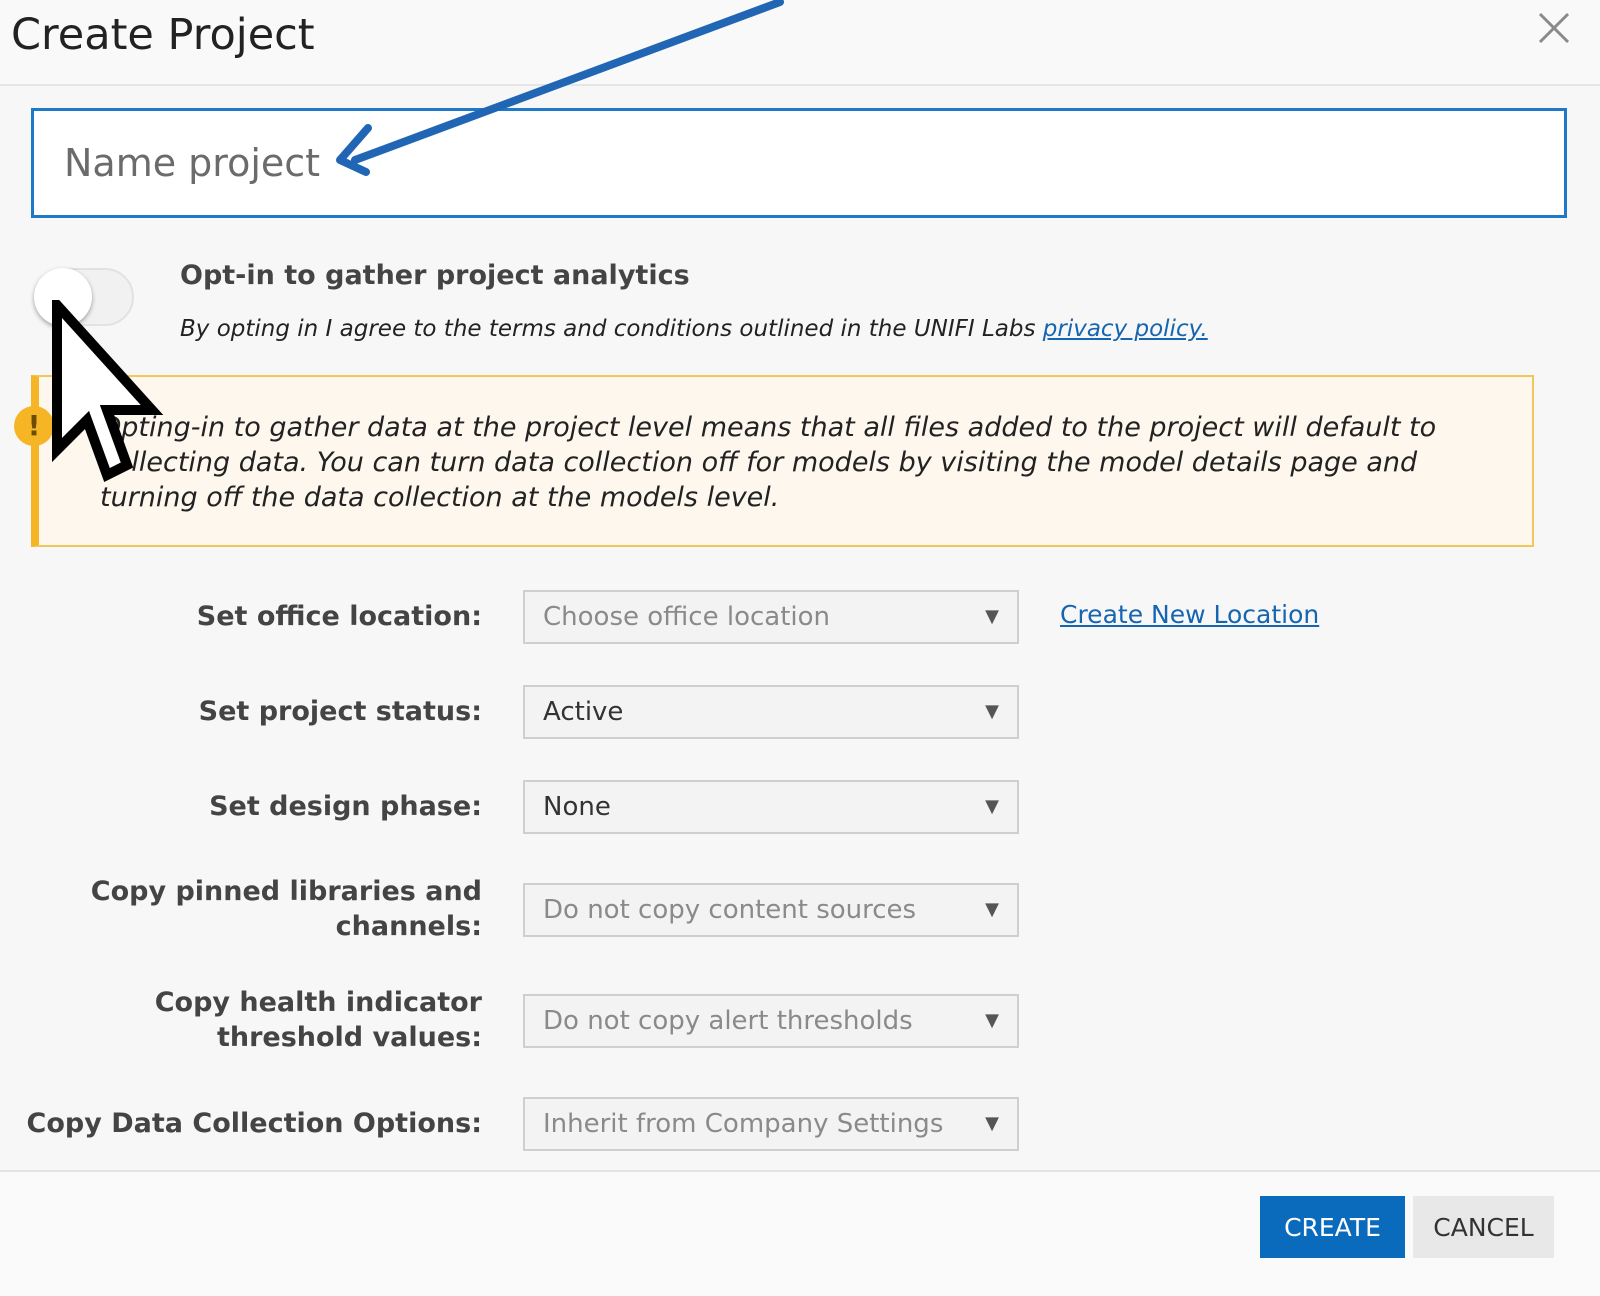  What do you see at coordinates (577, 807) in the screenshot?
I see `design-phase-value: None` at bounding box center [577, 807].